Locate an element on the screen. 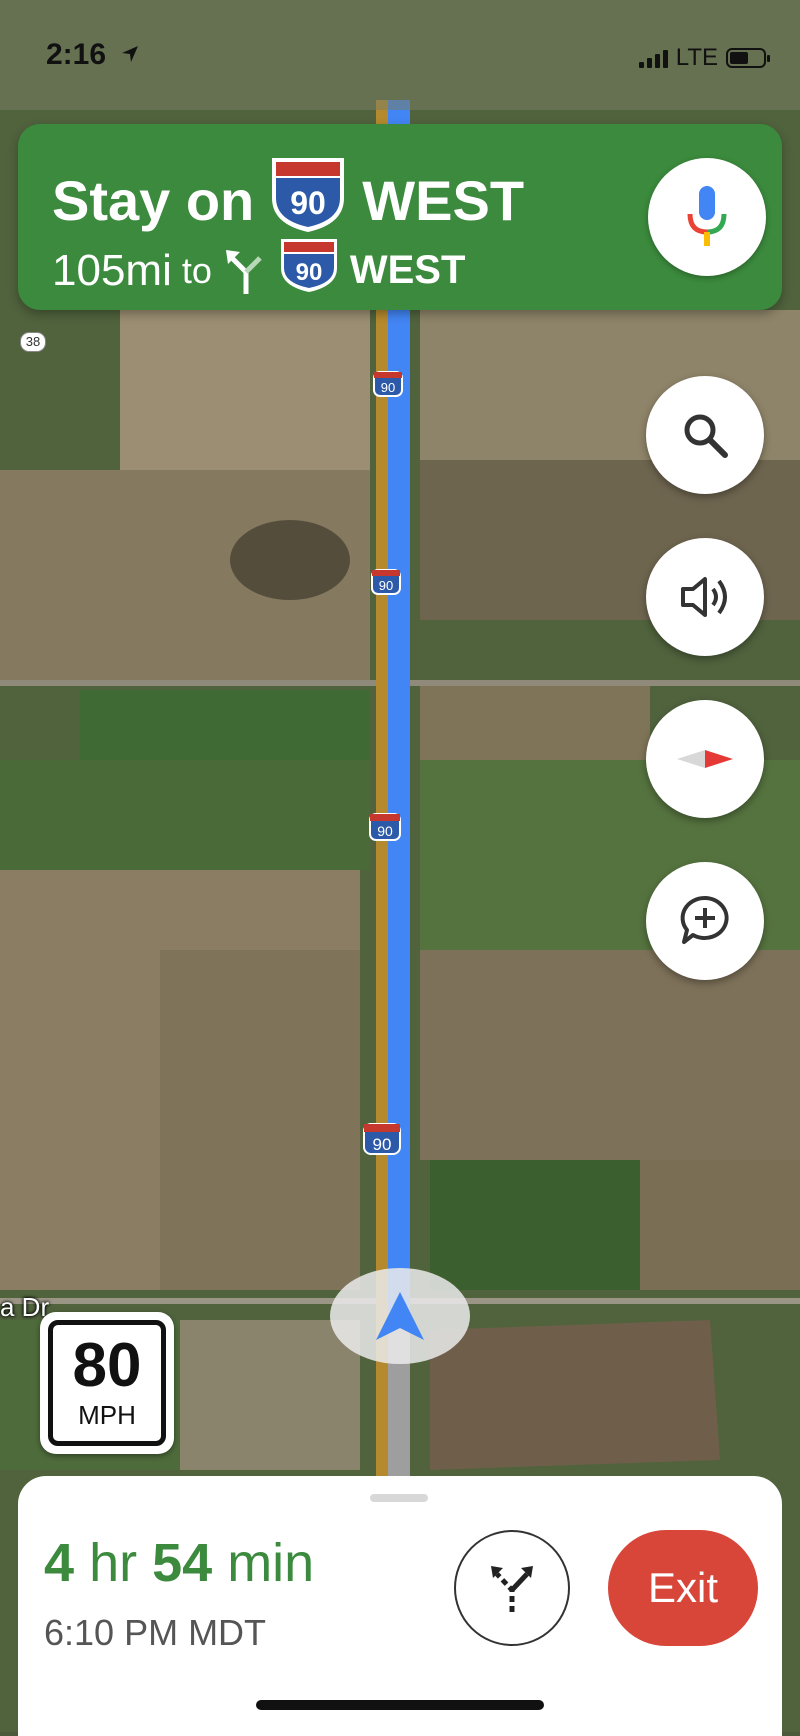 Image resolution: width=800 pixels, height=1736 pixels. sound-button is located at coordinates (705, 597).